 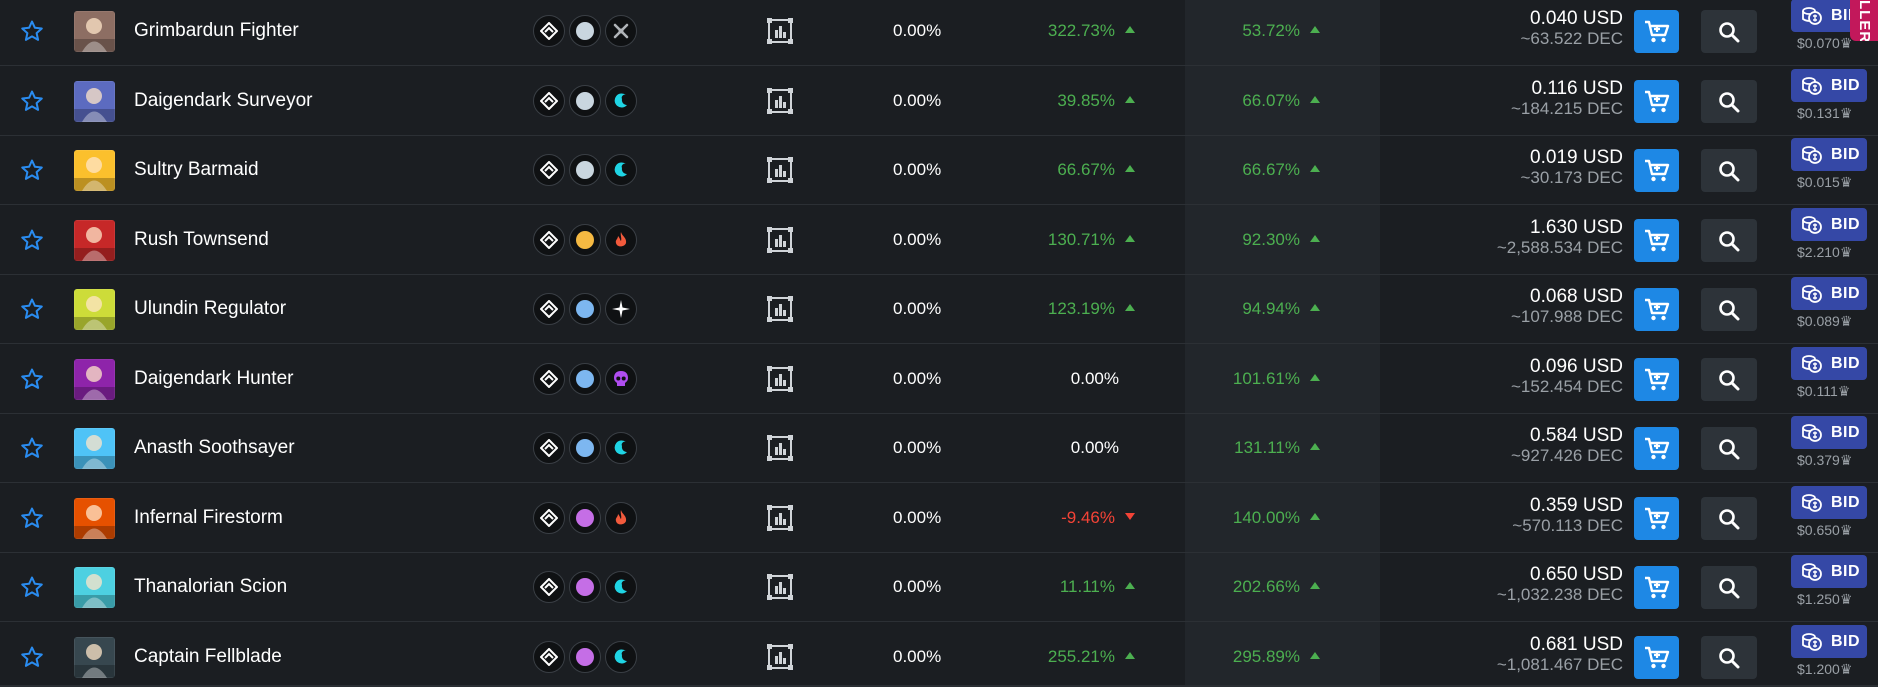 What do you see at coordinates (201, 240) in the screenshot?
I see `card-name: Rush Townsend` at bounding box center [201, 240].